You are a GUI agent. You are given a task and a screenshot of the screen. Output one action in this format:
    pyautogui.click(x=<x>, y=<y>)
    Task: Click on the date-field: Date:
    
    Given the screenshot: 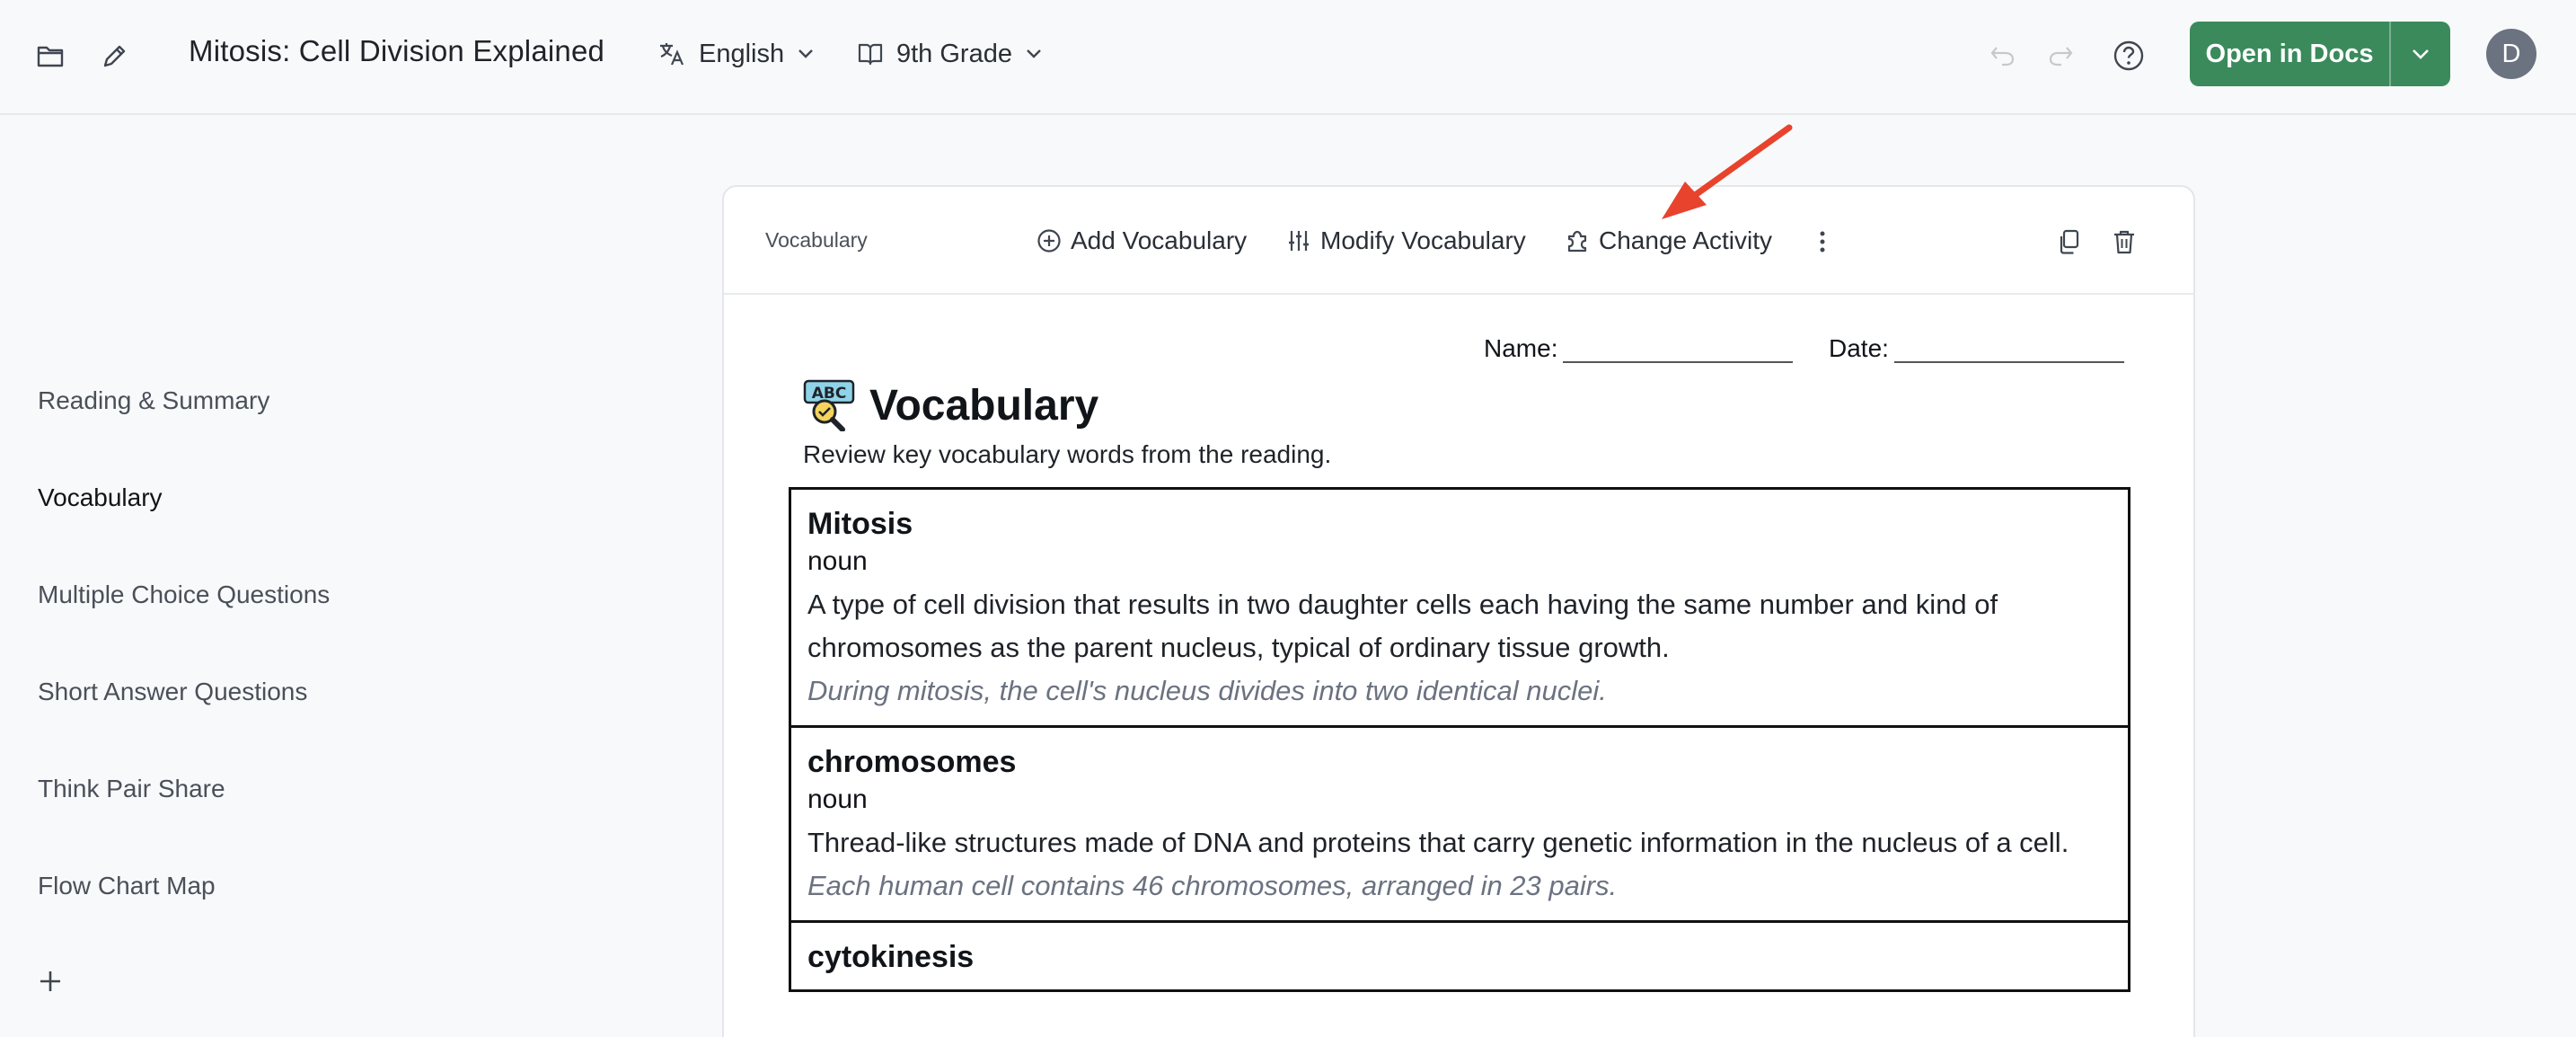 What is the action you would take?
    pyautogui.click(x=1976, y=348)
    